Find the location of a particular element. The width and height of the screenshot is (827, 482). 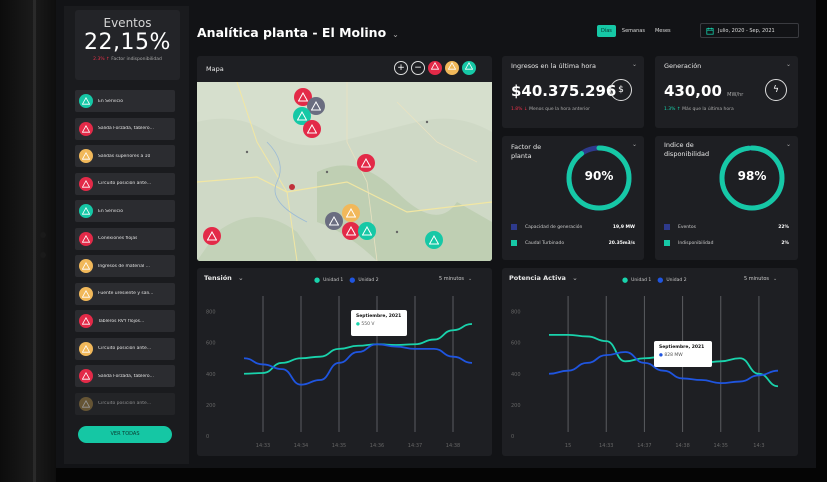

tooltip-title: Septiembre, 2021 is located at coordinates (379, 316).